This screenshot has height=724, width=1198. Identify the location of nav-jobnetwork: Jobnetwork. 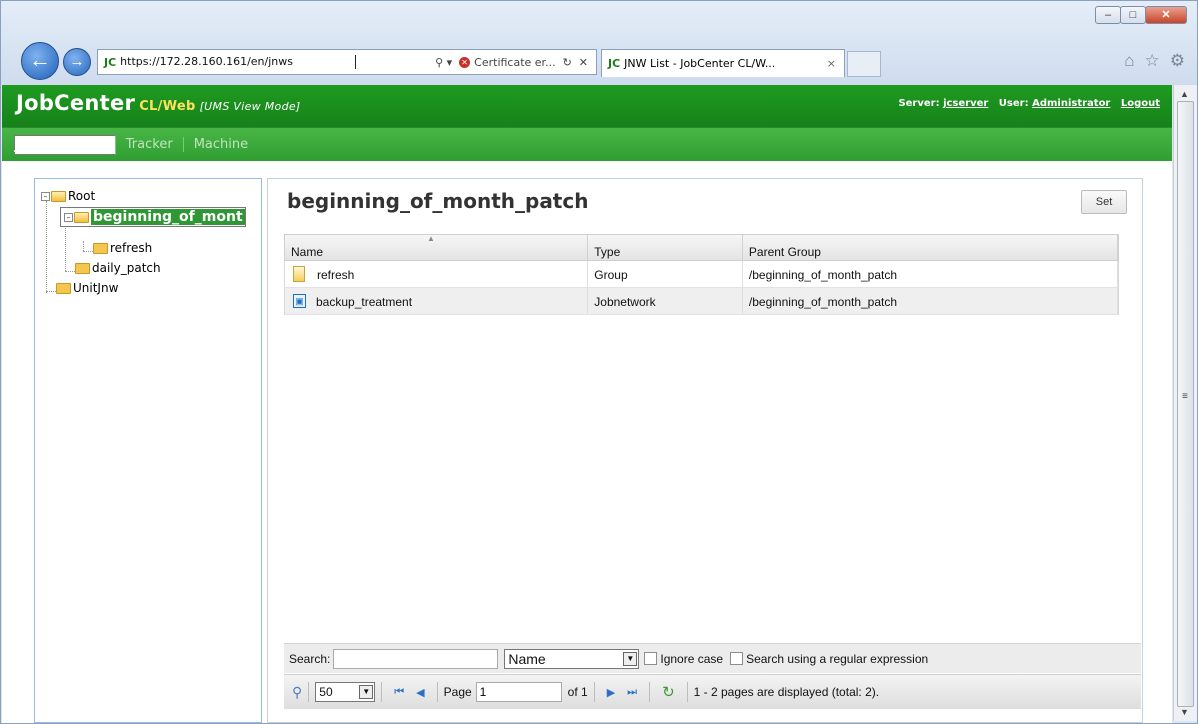
(65, 144).